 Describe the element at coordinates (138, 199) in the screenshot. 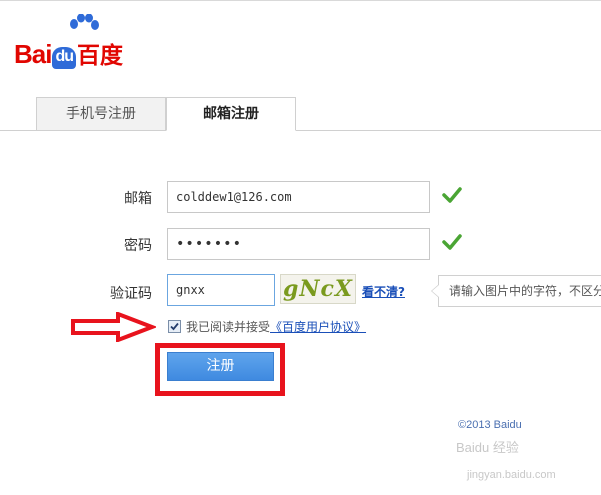

I see `email-label: 邮箱` at that location.